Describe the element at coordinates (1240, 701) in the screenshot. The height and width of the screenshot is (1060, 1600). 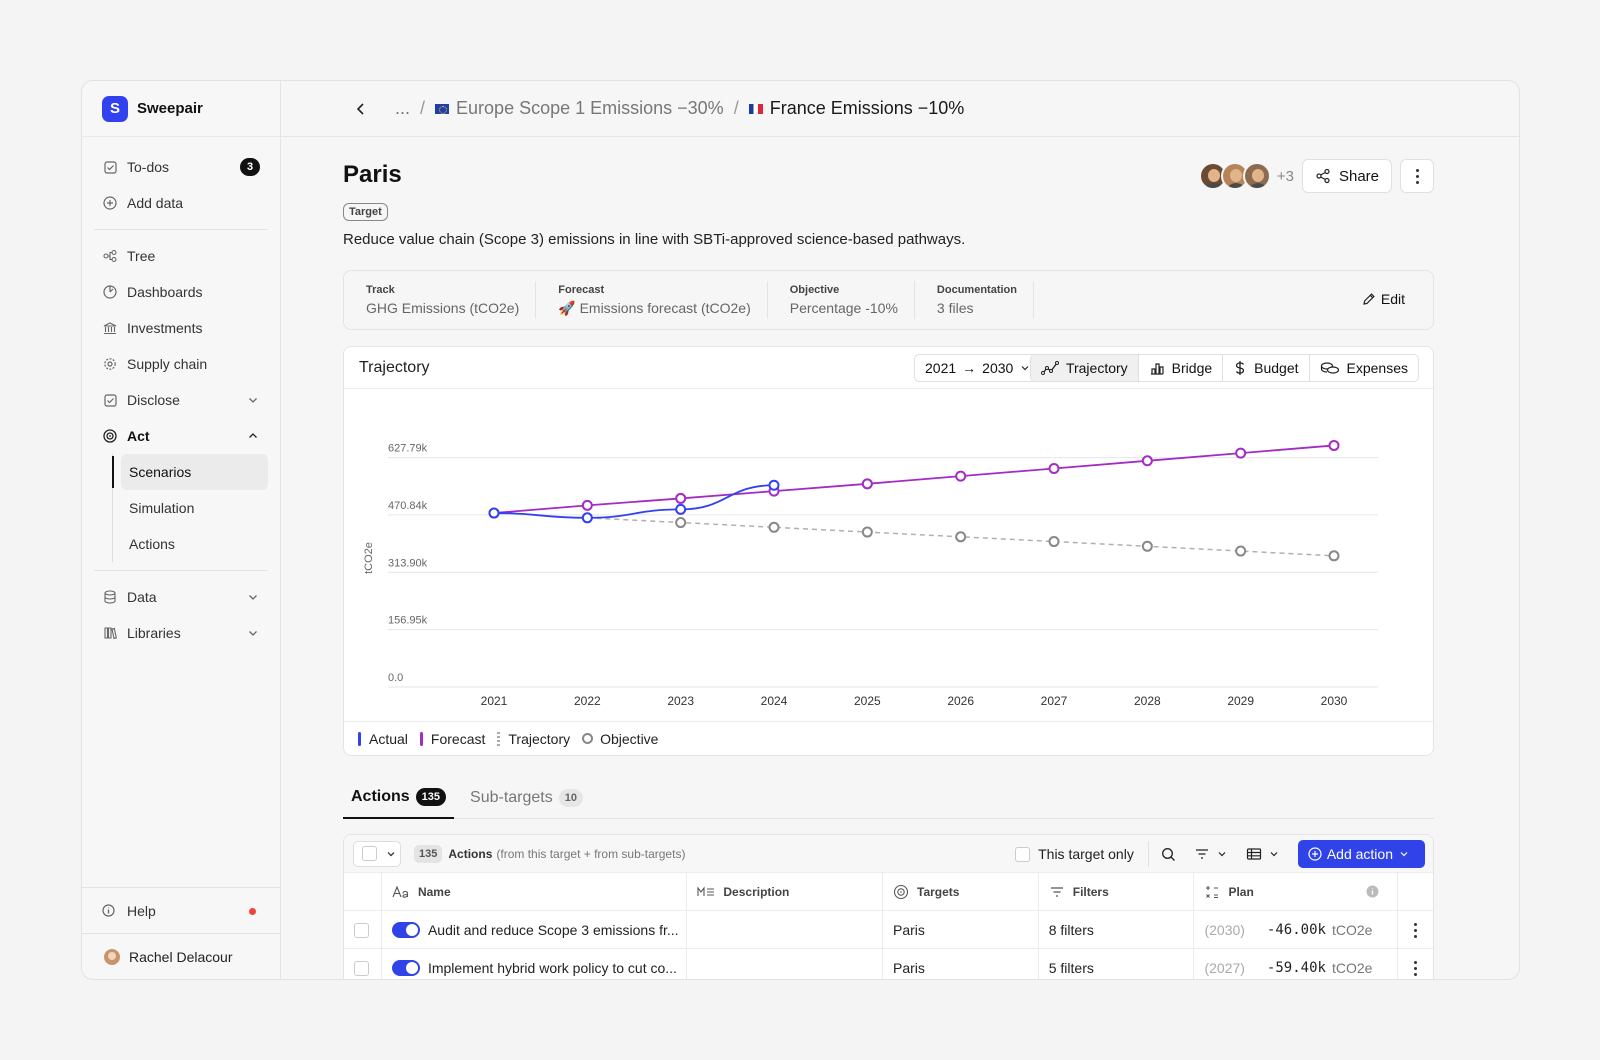
I see `x-tick-label: 2029` at that location.